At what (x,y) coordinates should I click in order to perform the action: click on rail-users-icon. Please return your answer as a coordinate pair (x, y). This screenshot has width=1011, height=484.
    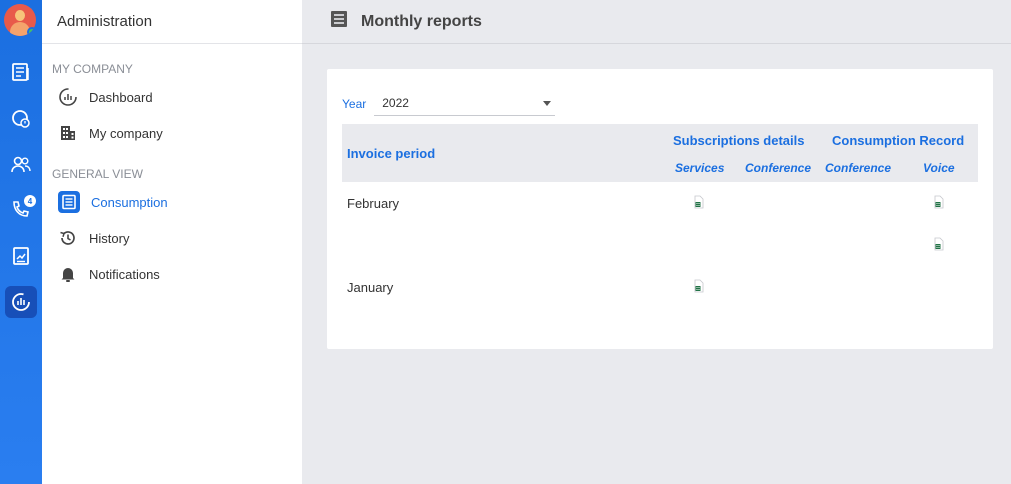
    Looking at the image, I should click on (21, 165).